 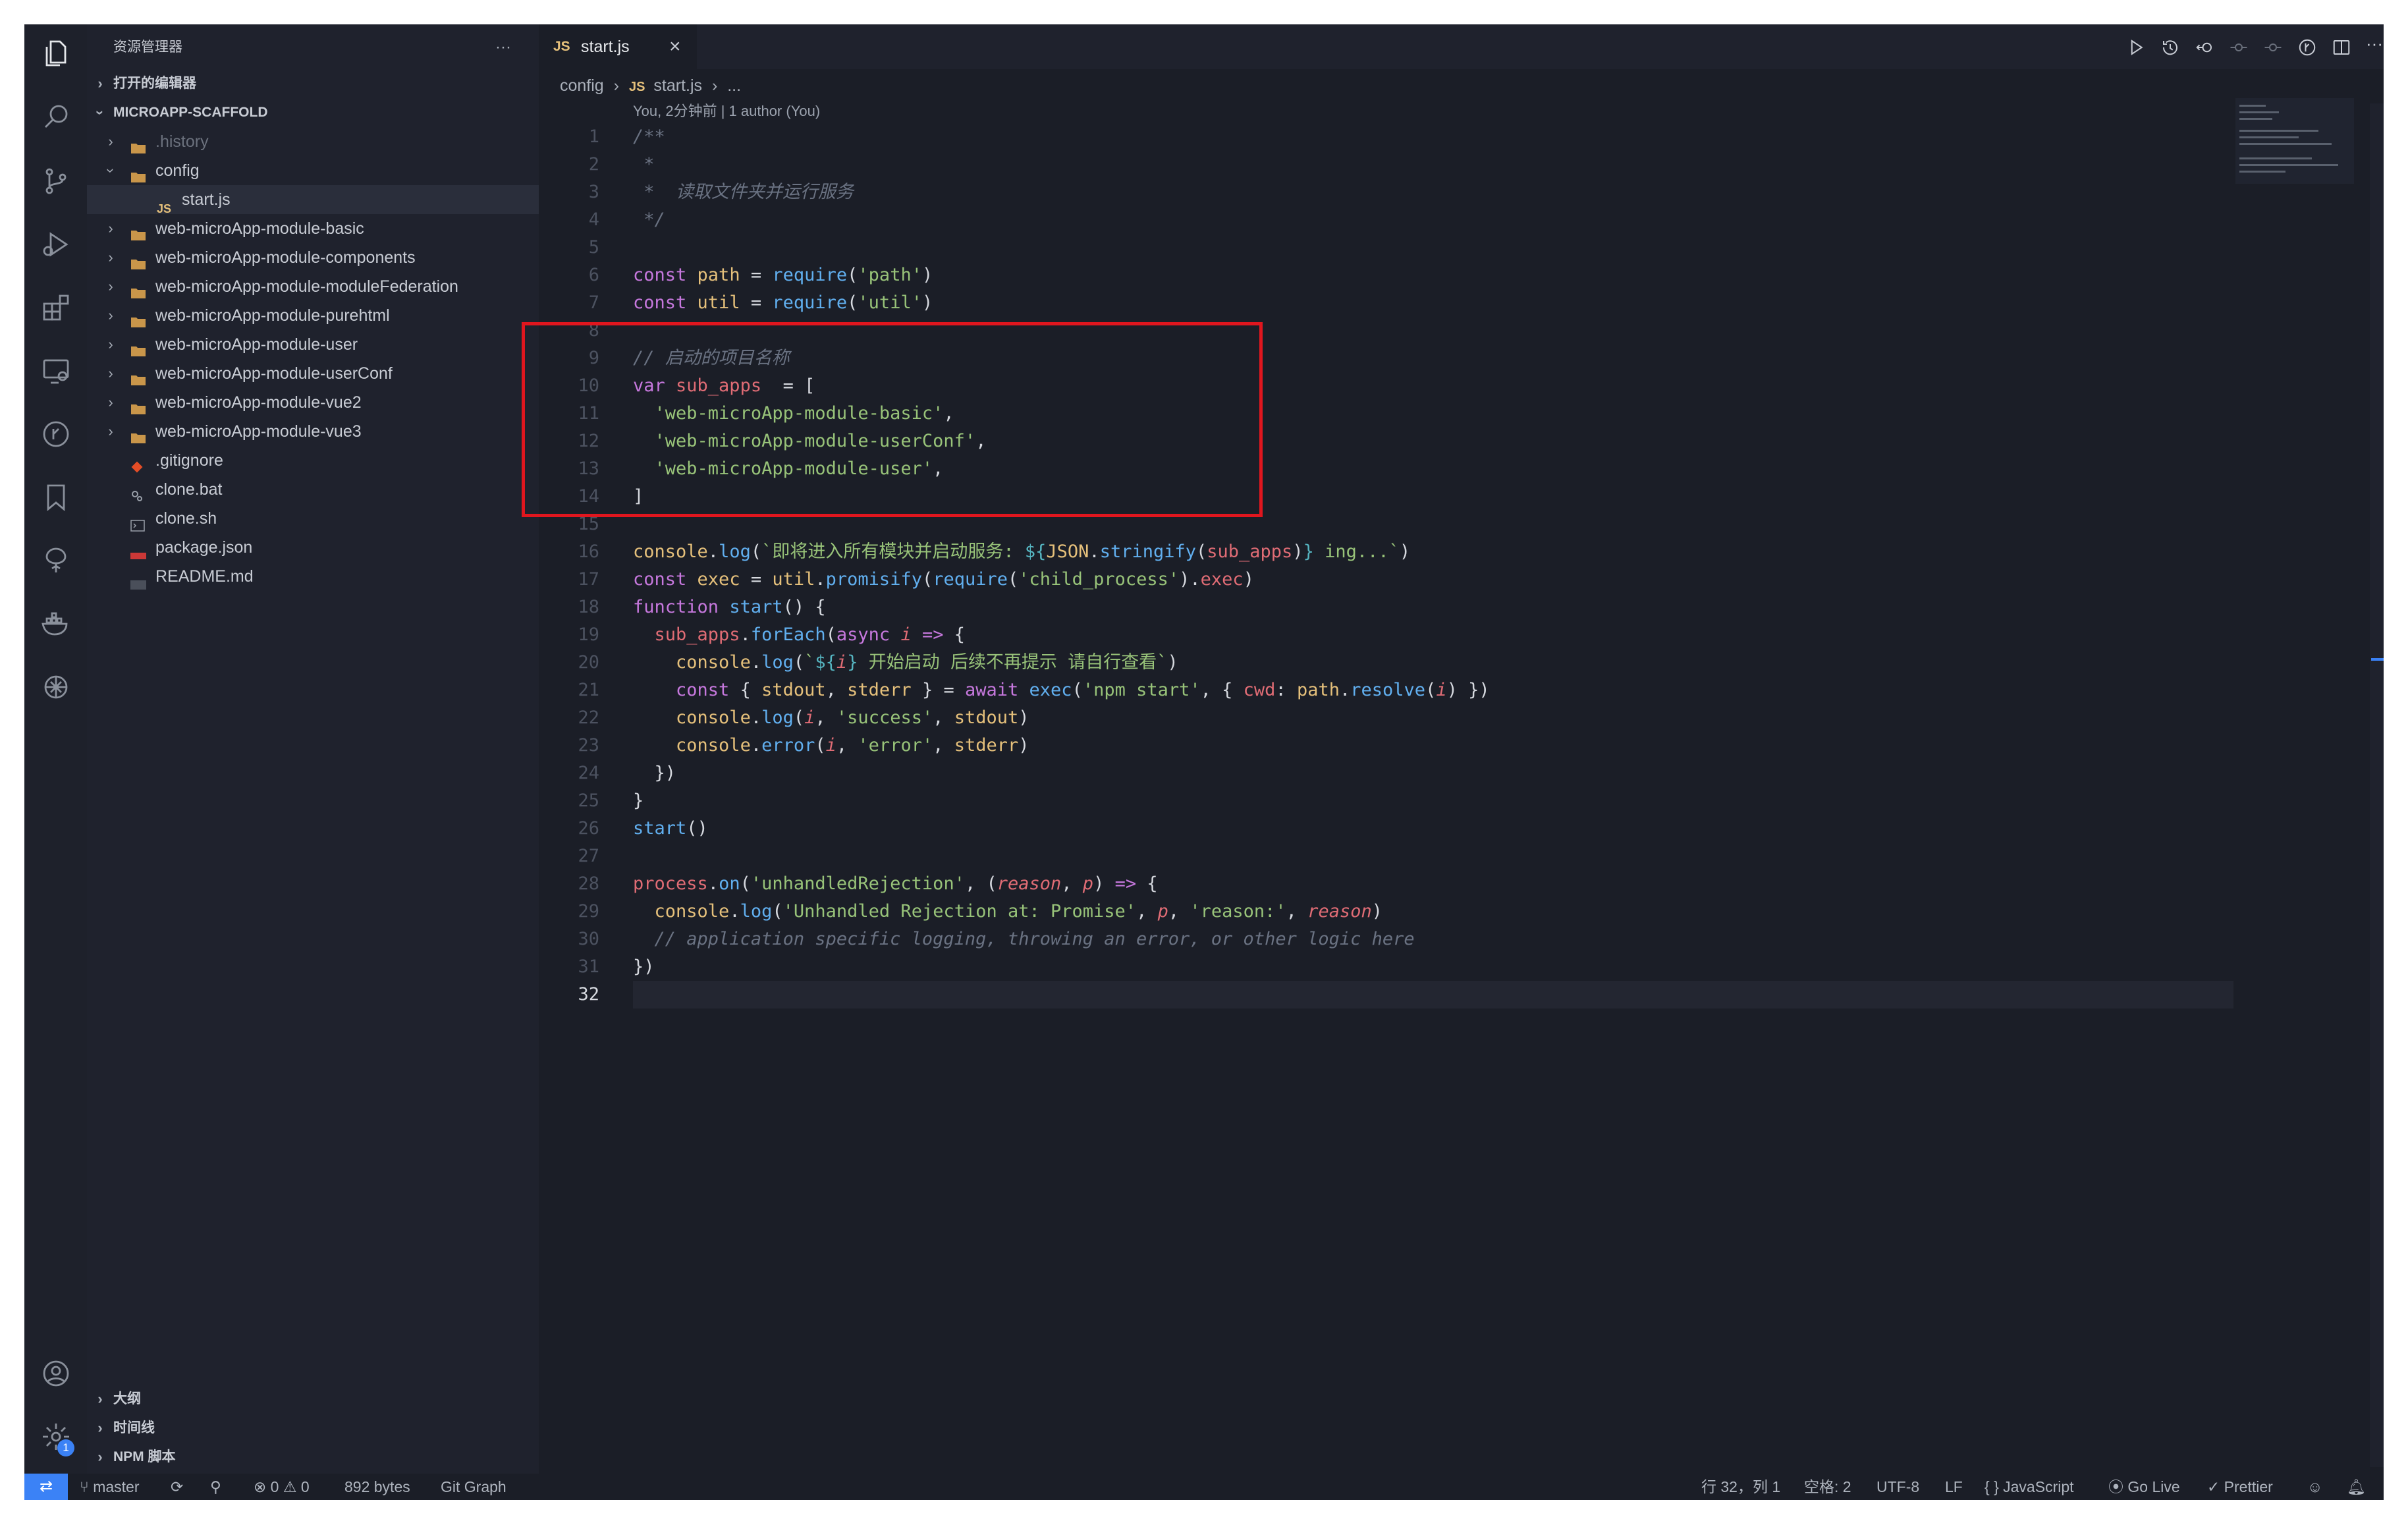 What do you see at coordinates (582, 86) in the screenshot?
I see `breadcrumb-folder: config` at bounding box center [582, 86].